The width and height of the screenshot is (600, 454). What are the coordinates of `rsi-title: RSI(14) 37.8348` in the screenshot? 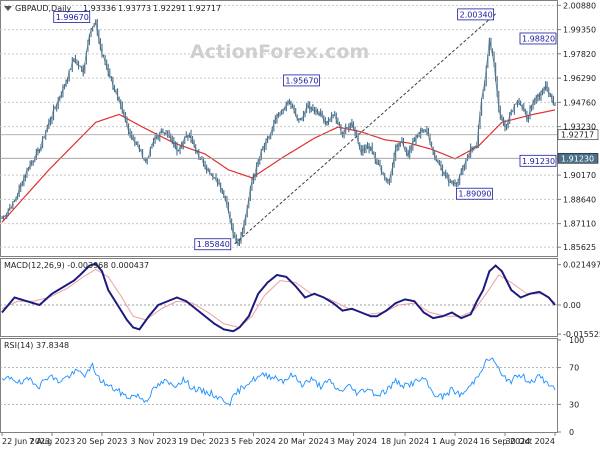 It's located at (36, 345).